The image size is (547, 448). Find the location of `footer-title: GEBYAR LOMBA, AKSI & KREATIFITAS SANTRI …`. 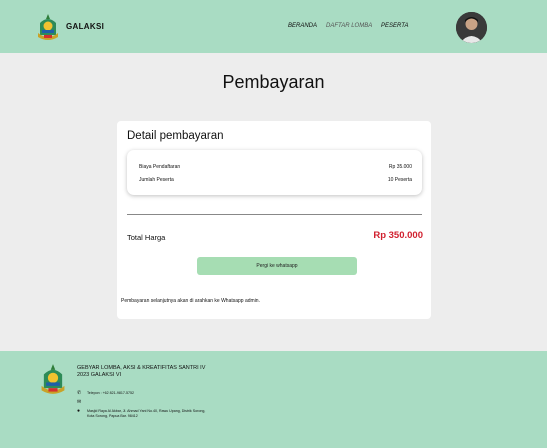

footer-title: GEBYAR LOMBA, AKSI & KREATIFITAS SANTRI … is located at coordinates (141, 371).